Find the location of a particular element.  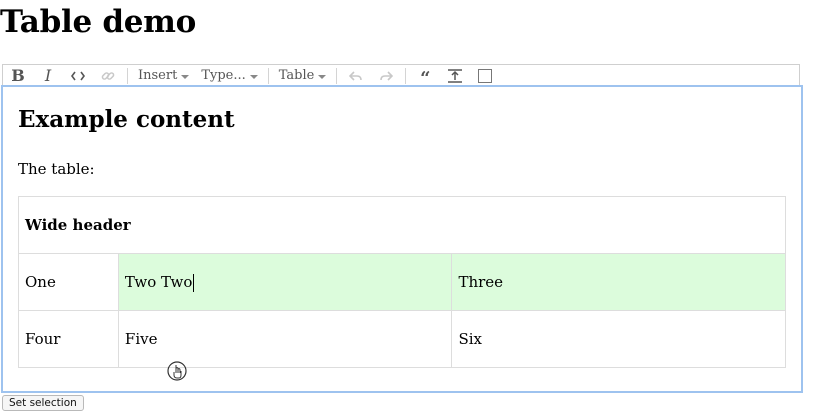

bold-icon: B is located at coordinates (18, 75).